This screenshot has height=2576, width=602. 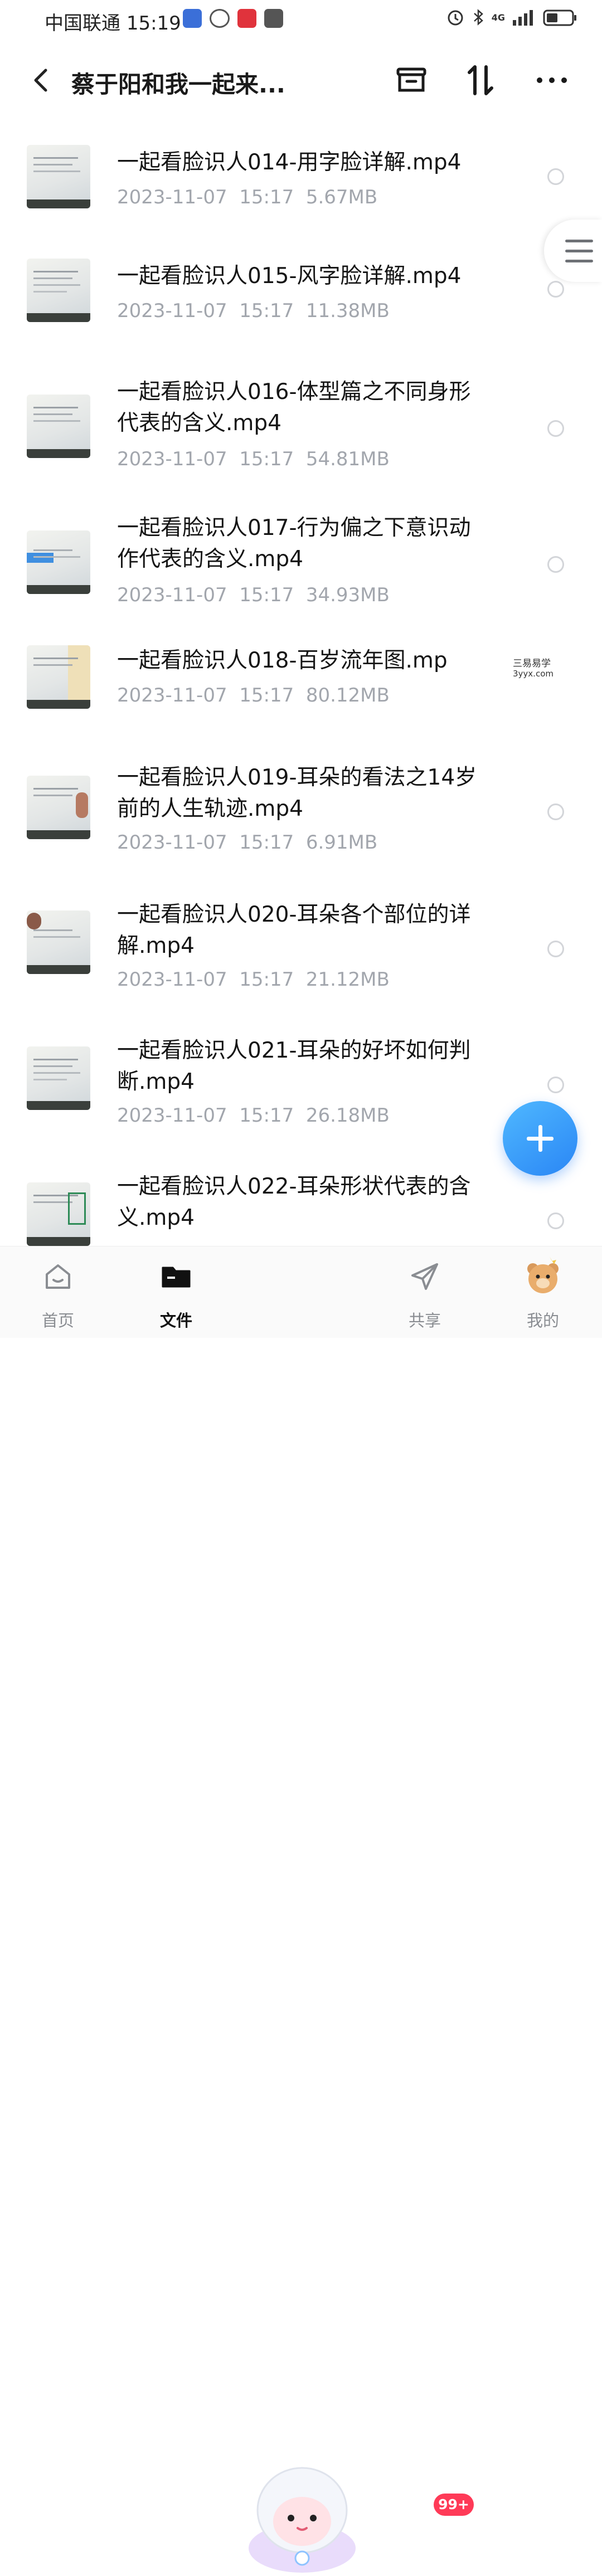 What do you see at coordinates (533, 674) in the screenshot?
I see `watermark-url: 3yyx.com` at bounding box center [533, 674].